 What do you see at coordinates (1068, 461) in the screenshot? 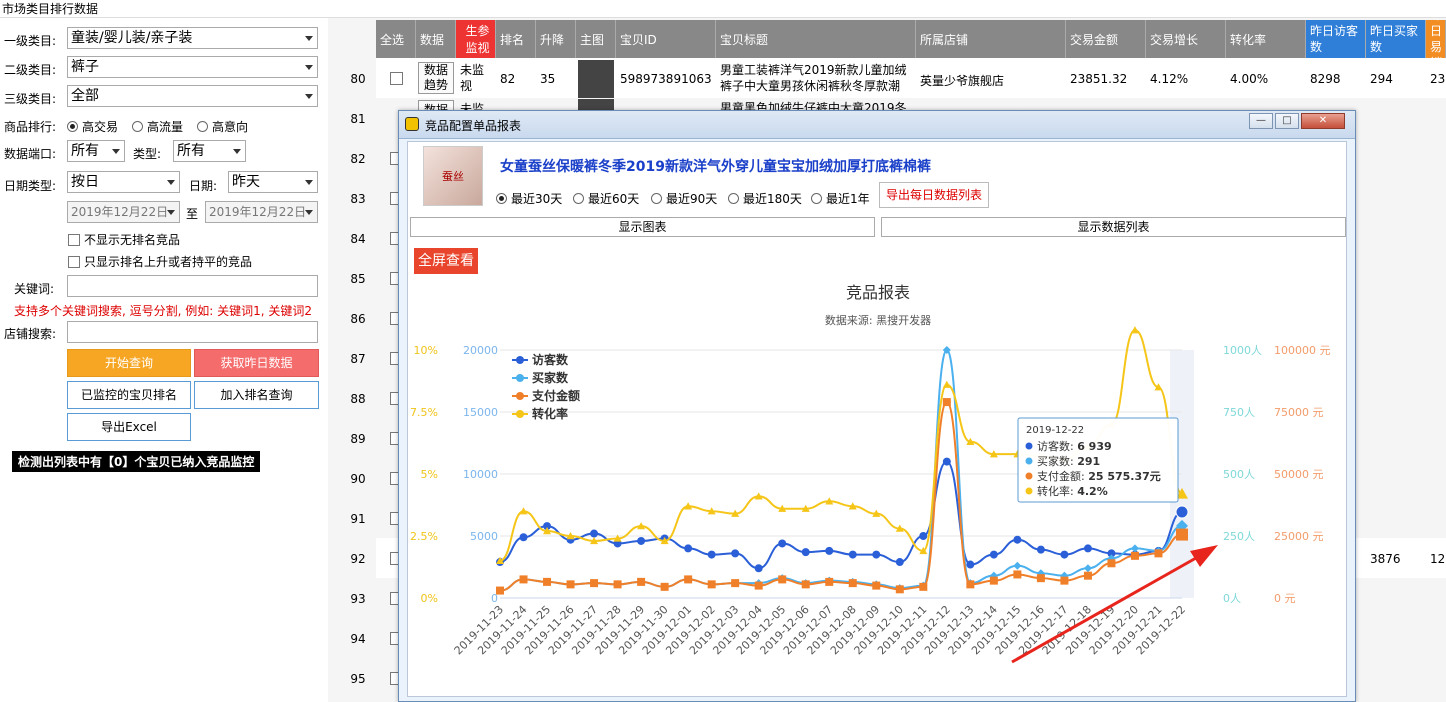
I see `tooltip-line: 买家数: 291` at bounding box center [1068, 461].